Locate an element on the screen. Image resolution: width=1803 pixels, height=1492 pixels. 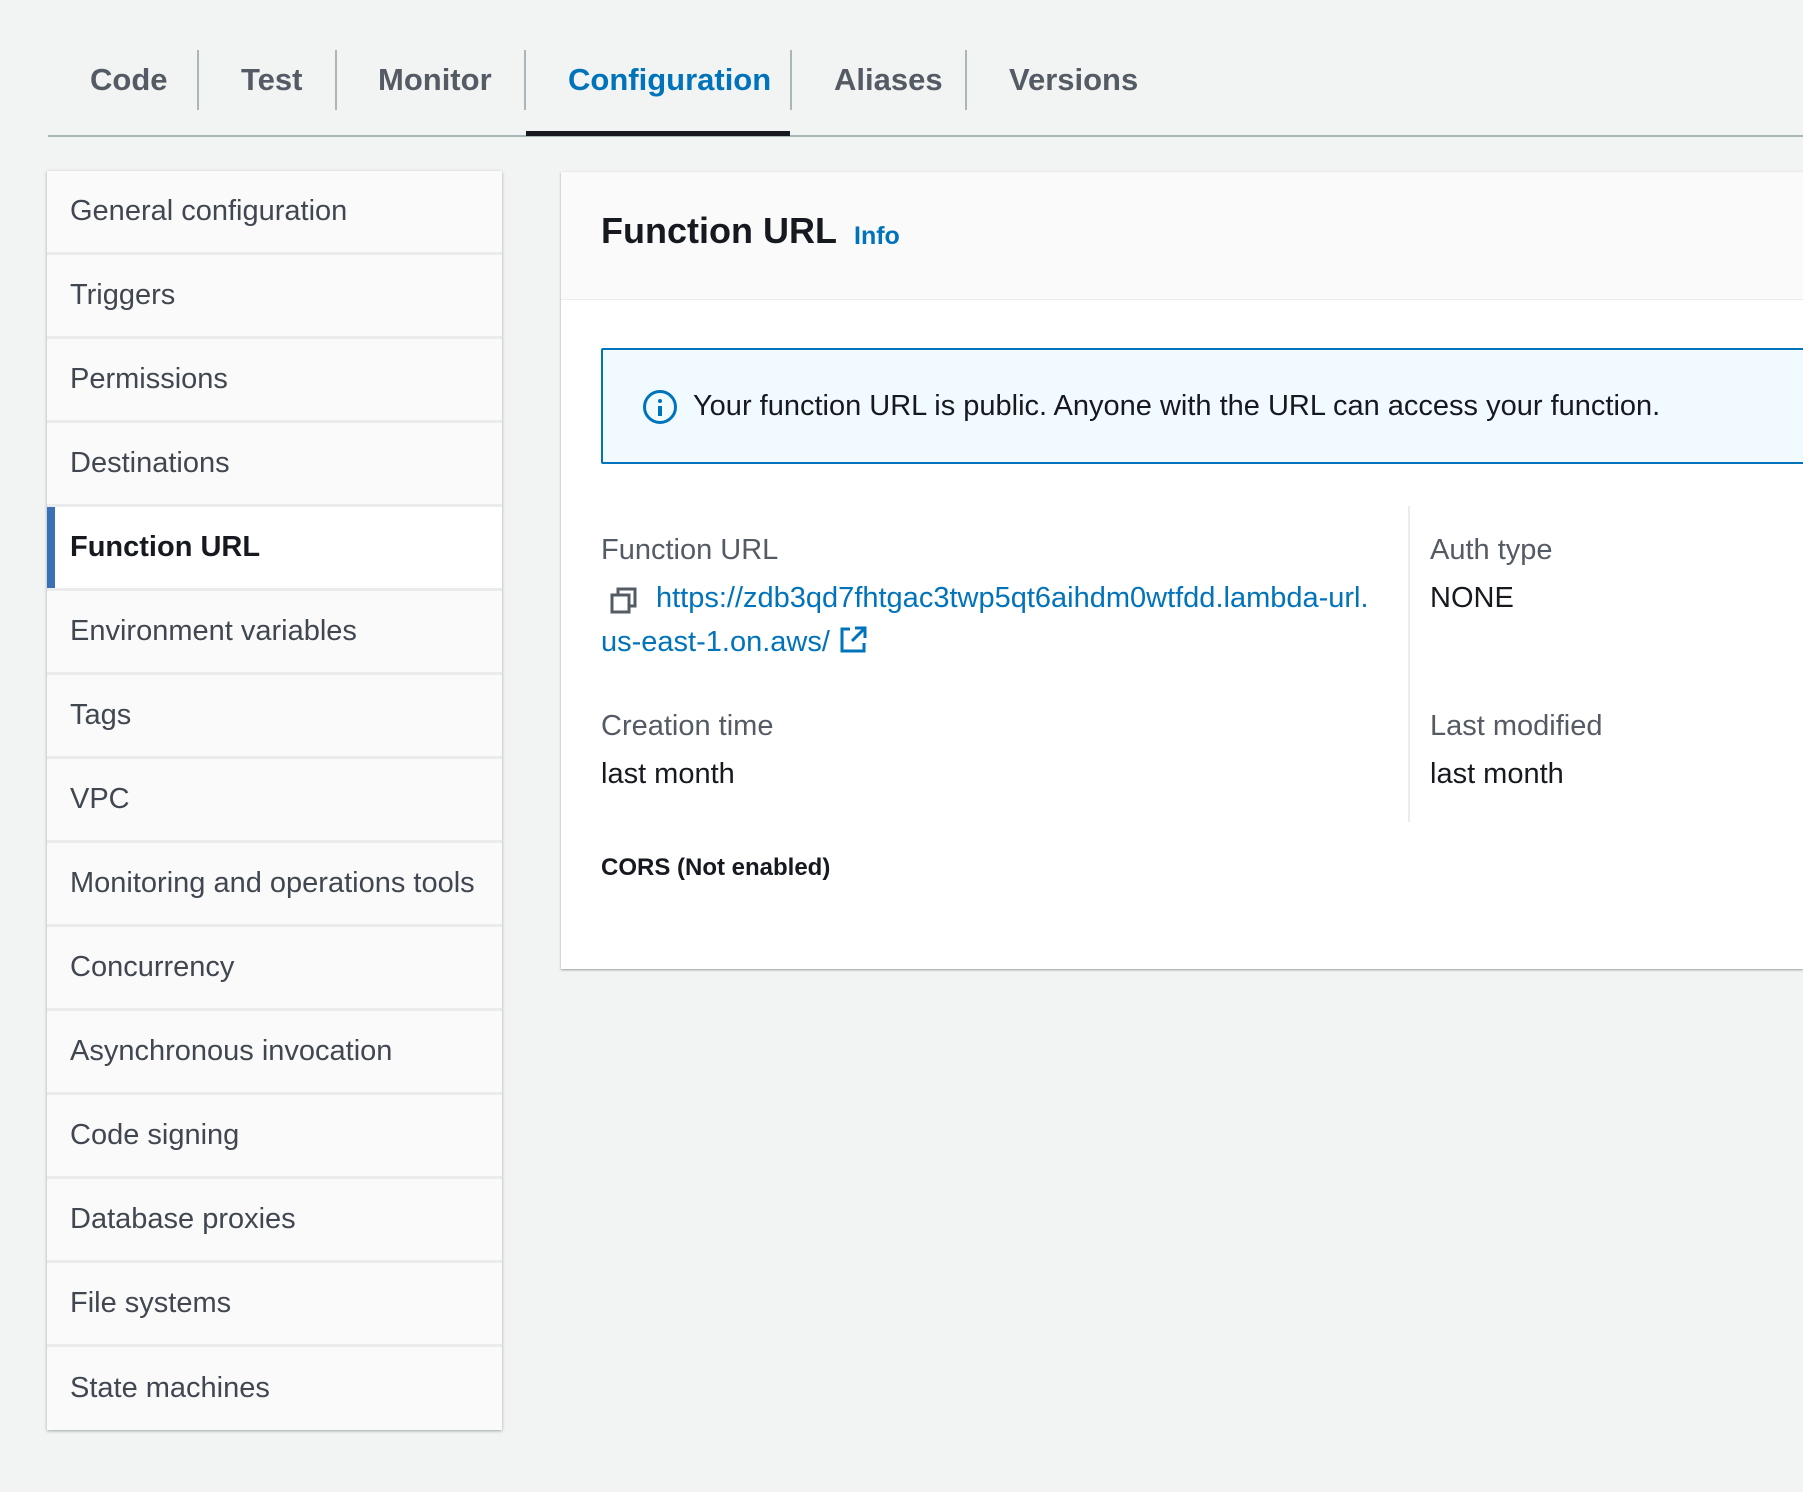
sidebar-item-permissions: Permissions is located at coordinates (274, 381).